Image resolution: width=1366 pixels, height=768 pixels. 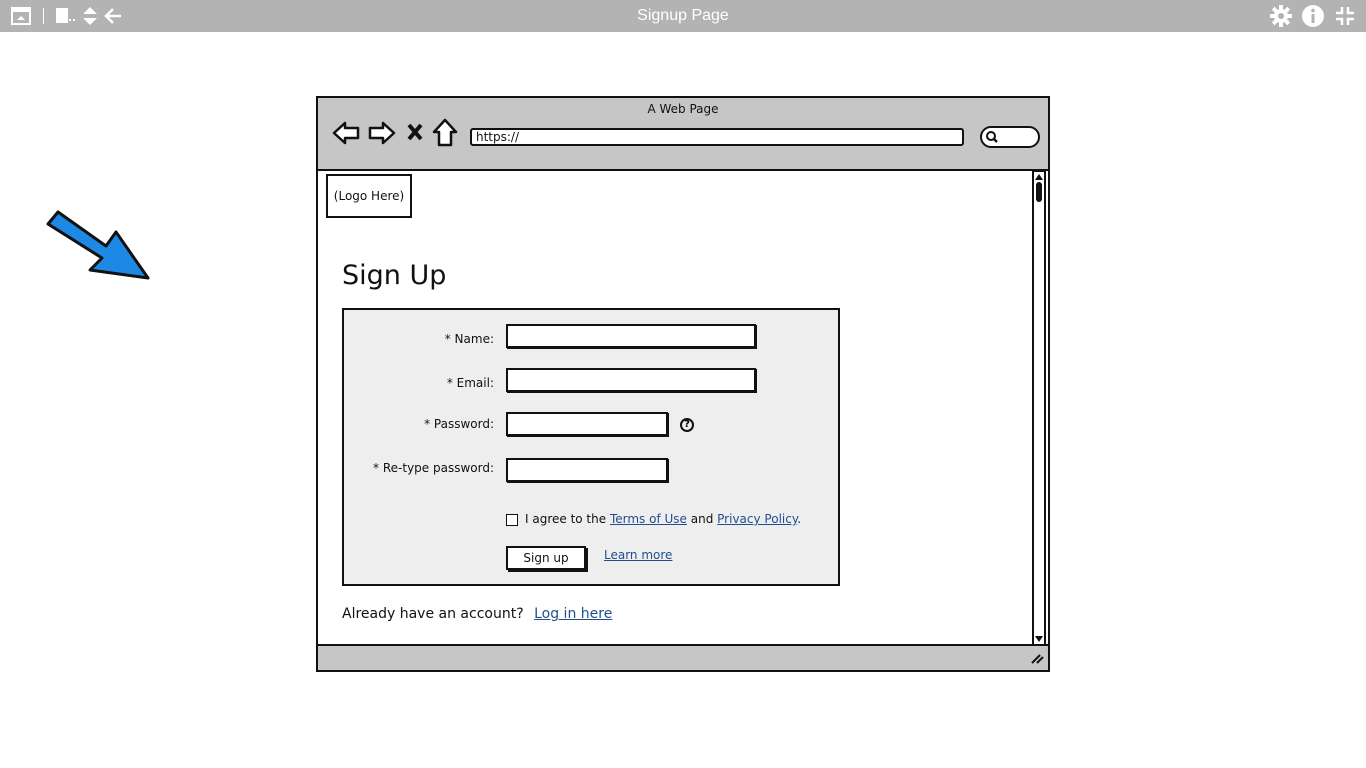 What do you see at coordinates (1037, 658) in the screenshot?
I see `resize-grip-icon` at bounding box center [1037, 658].